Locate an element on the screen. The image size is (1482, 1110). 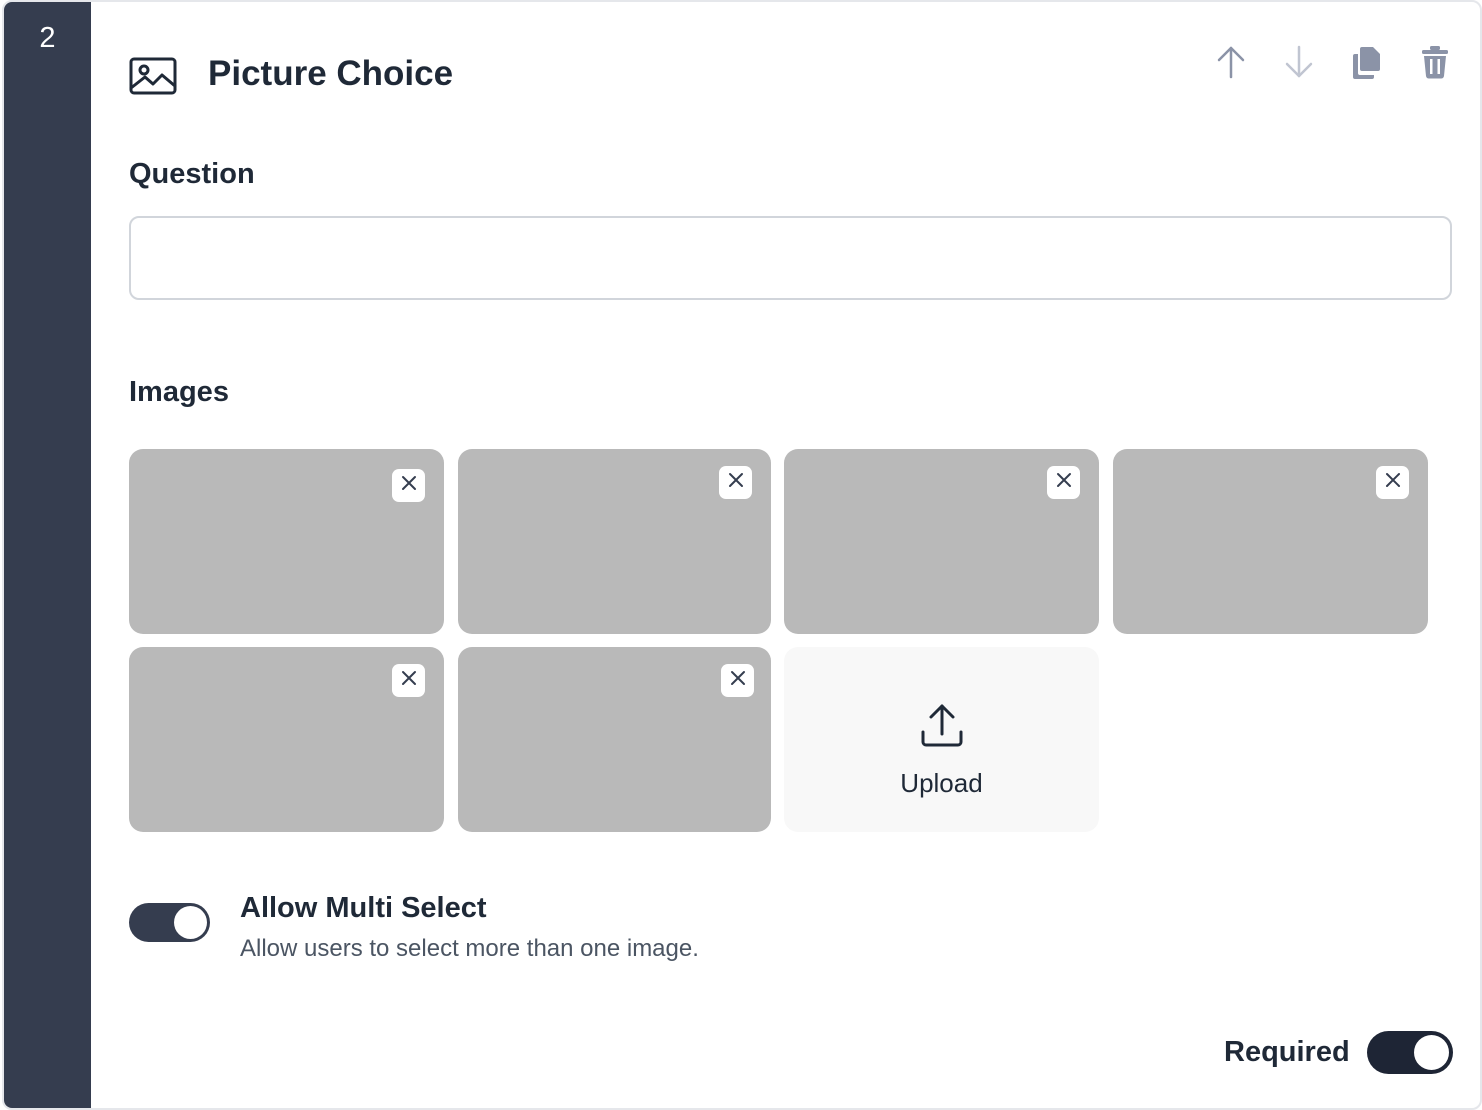
question-actions is located at coordinates (1333, 64).